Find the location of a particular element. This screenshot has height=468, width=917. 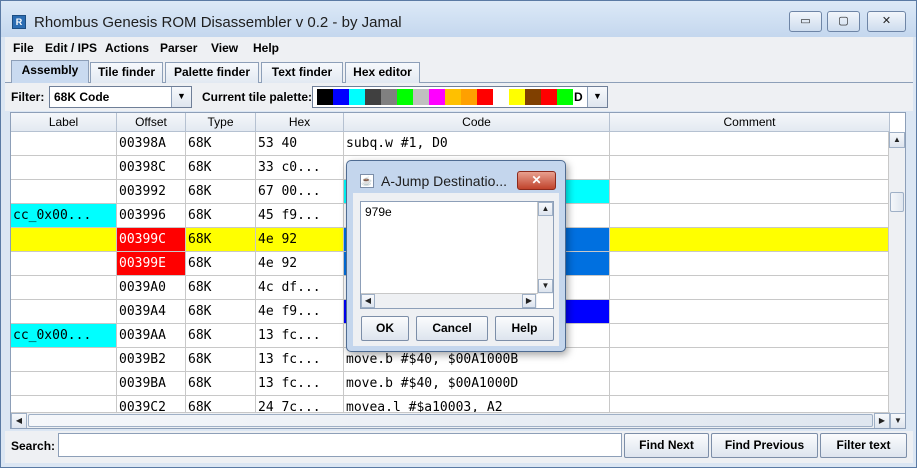

tab-hex-editor: Hex editor is located at coordinates (382, 72).